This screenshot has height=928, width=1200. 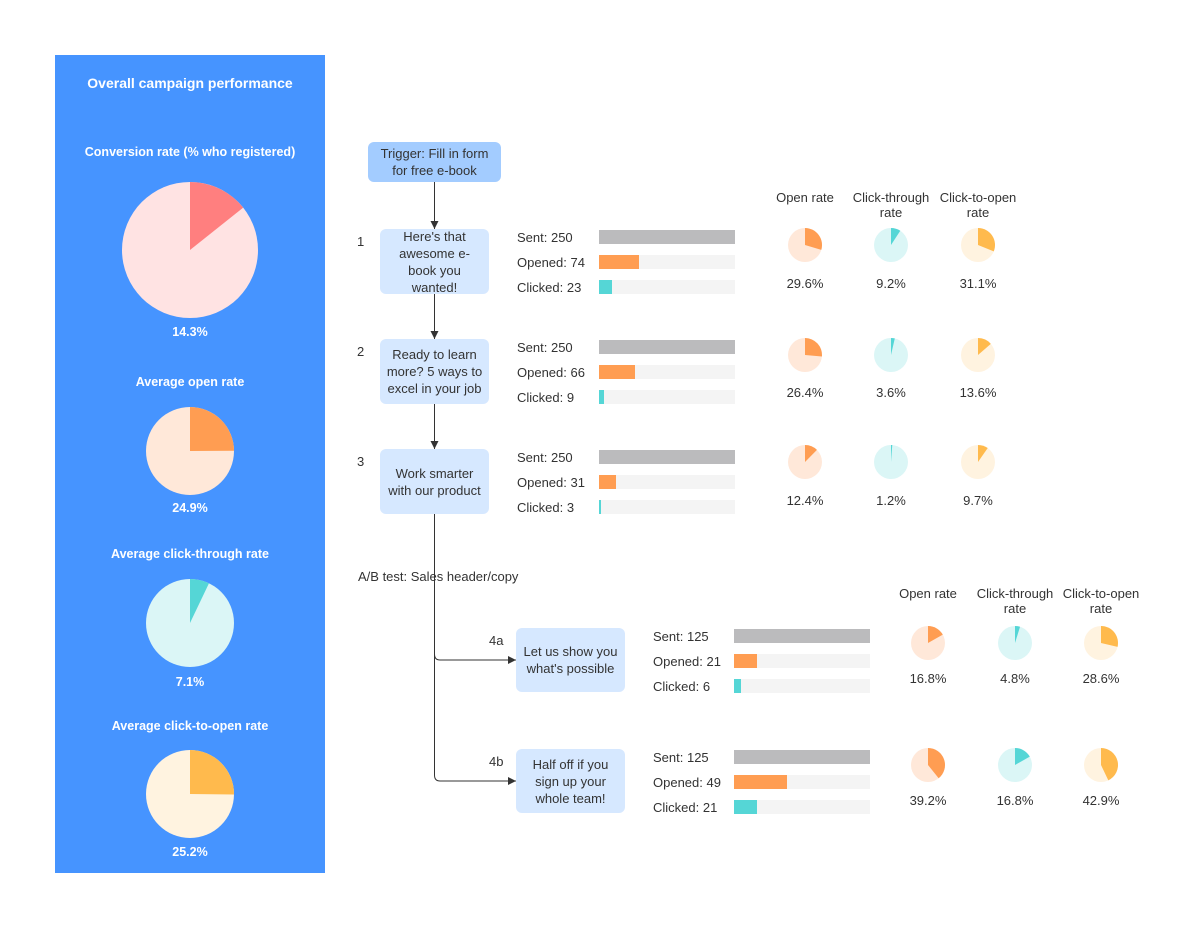 What do you see at coordinates (546, 507) in the screenshot?
I see `clicked-label: Clicked: 3` at bounding box center [546, 507].